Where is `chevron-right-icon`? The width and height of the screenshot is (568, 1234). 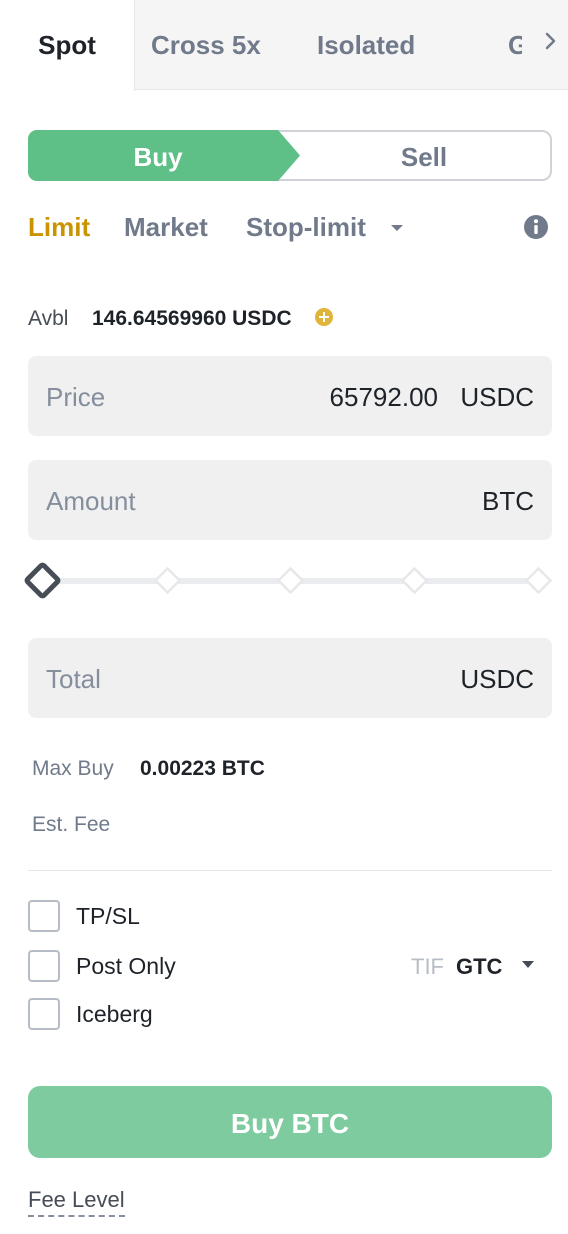 chevron-right-icon is located at coordinates (551, 41).